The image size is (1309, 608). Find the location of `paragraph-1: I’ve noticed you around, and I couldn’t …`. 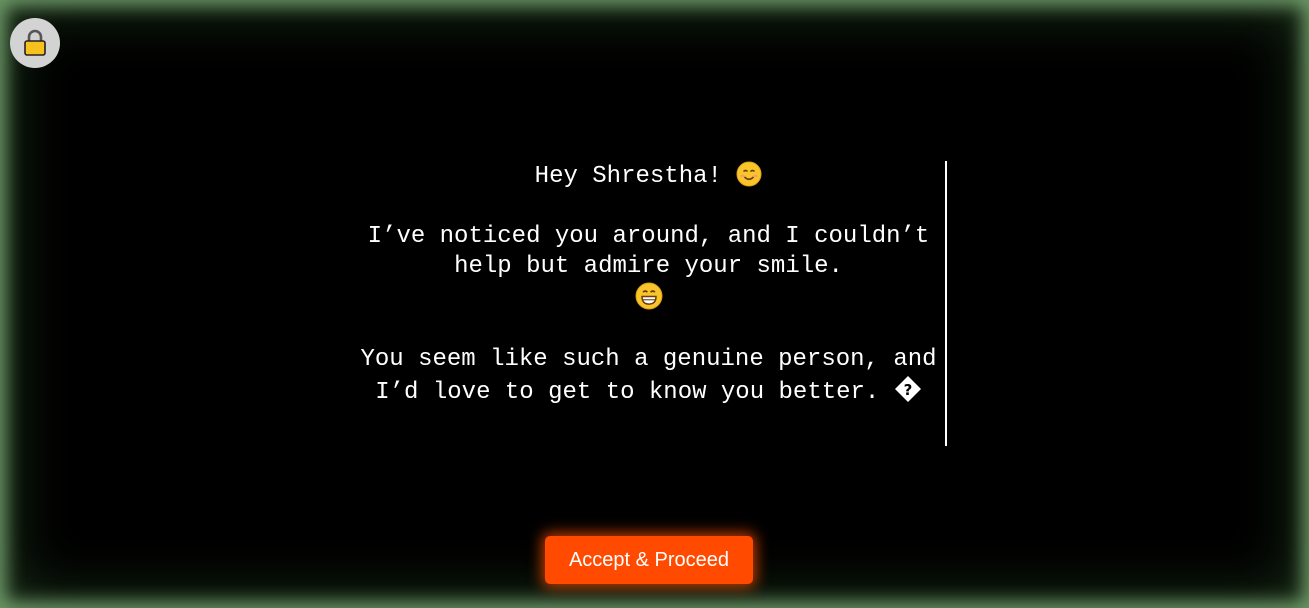

paragraph-1: I’ve noticed you around, and I couldn’t … is located at coordinates (648, 268).